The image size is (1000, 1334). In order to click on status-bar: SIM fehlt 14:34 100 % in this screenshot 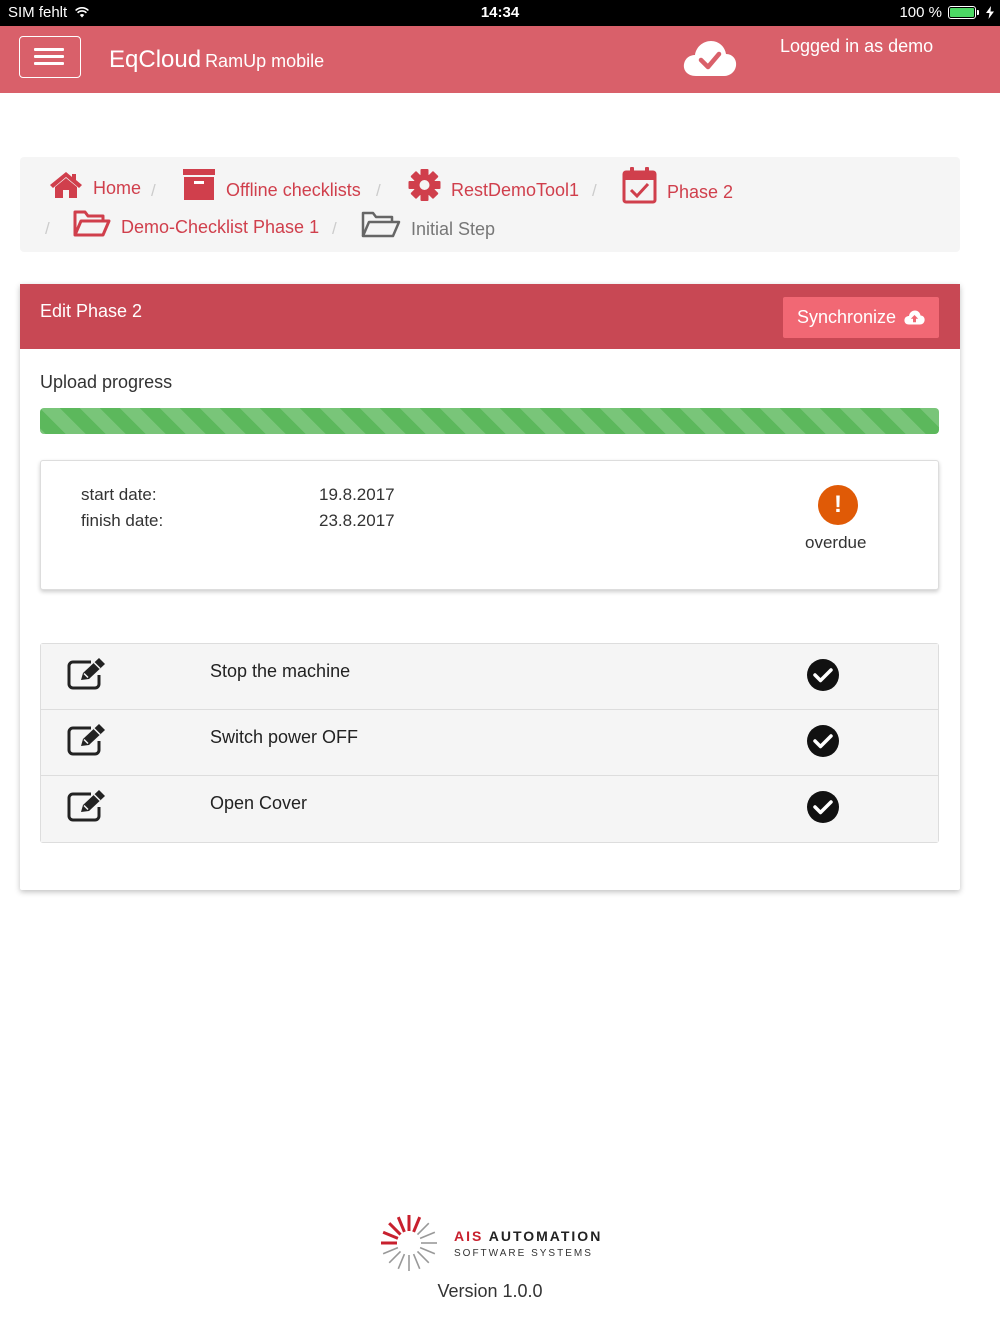, I will do `click(500, 13)`.